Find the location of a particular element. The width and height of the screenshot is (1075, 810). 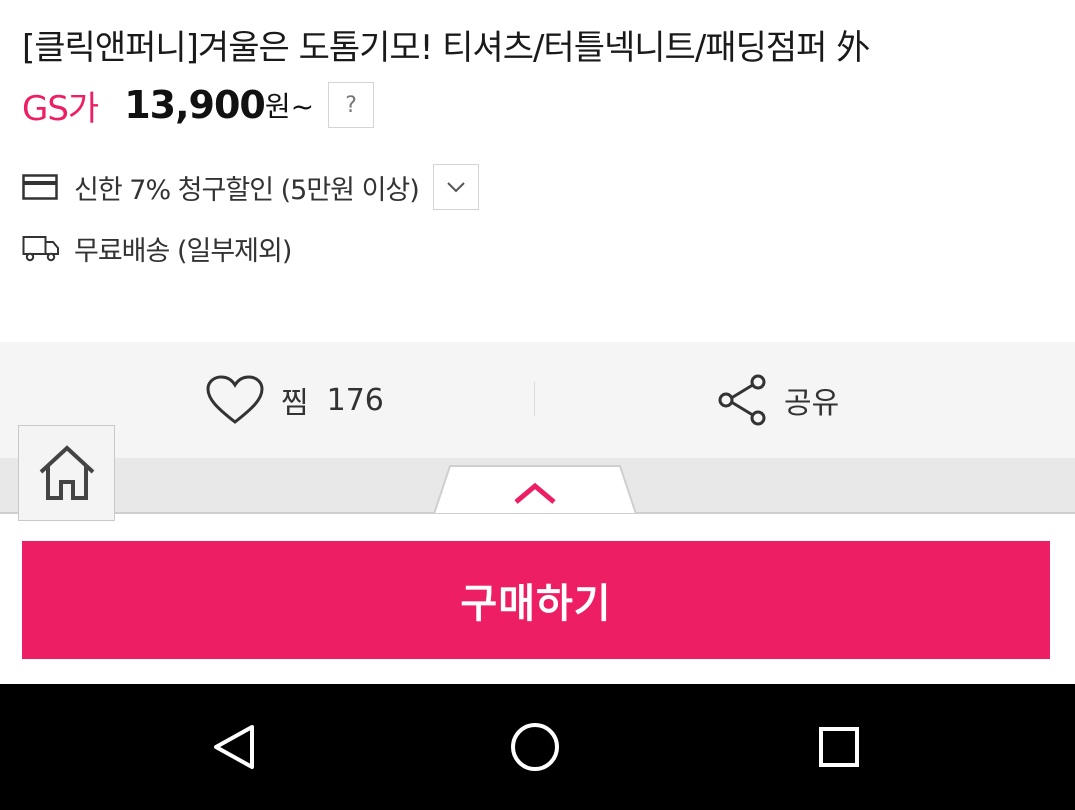

action-divider is located at coordinates (534, 399).